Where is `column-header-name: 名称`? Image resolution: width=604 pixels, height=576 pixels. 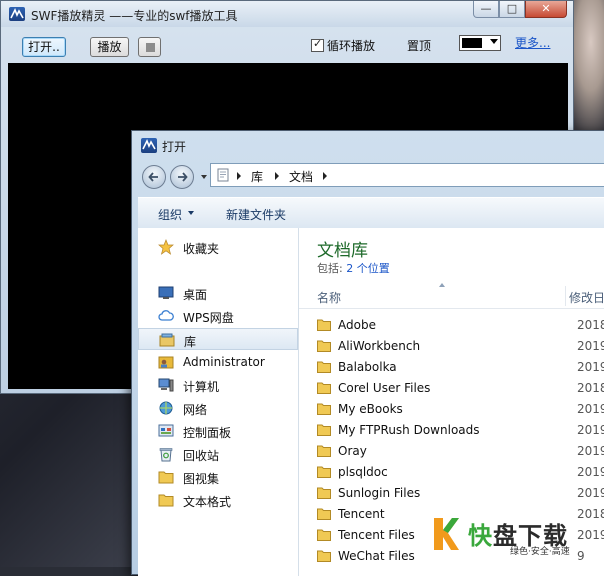
column-header-name: 名称 is located at coordinates (329, 297).